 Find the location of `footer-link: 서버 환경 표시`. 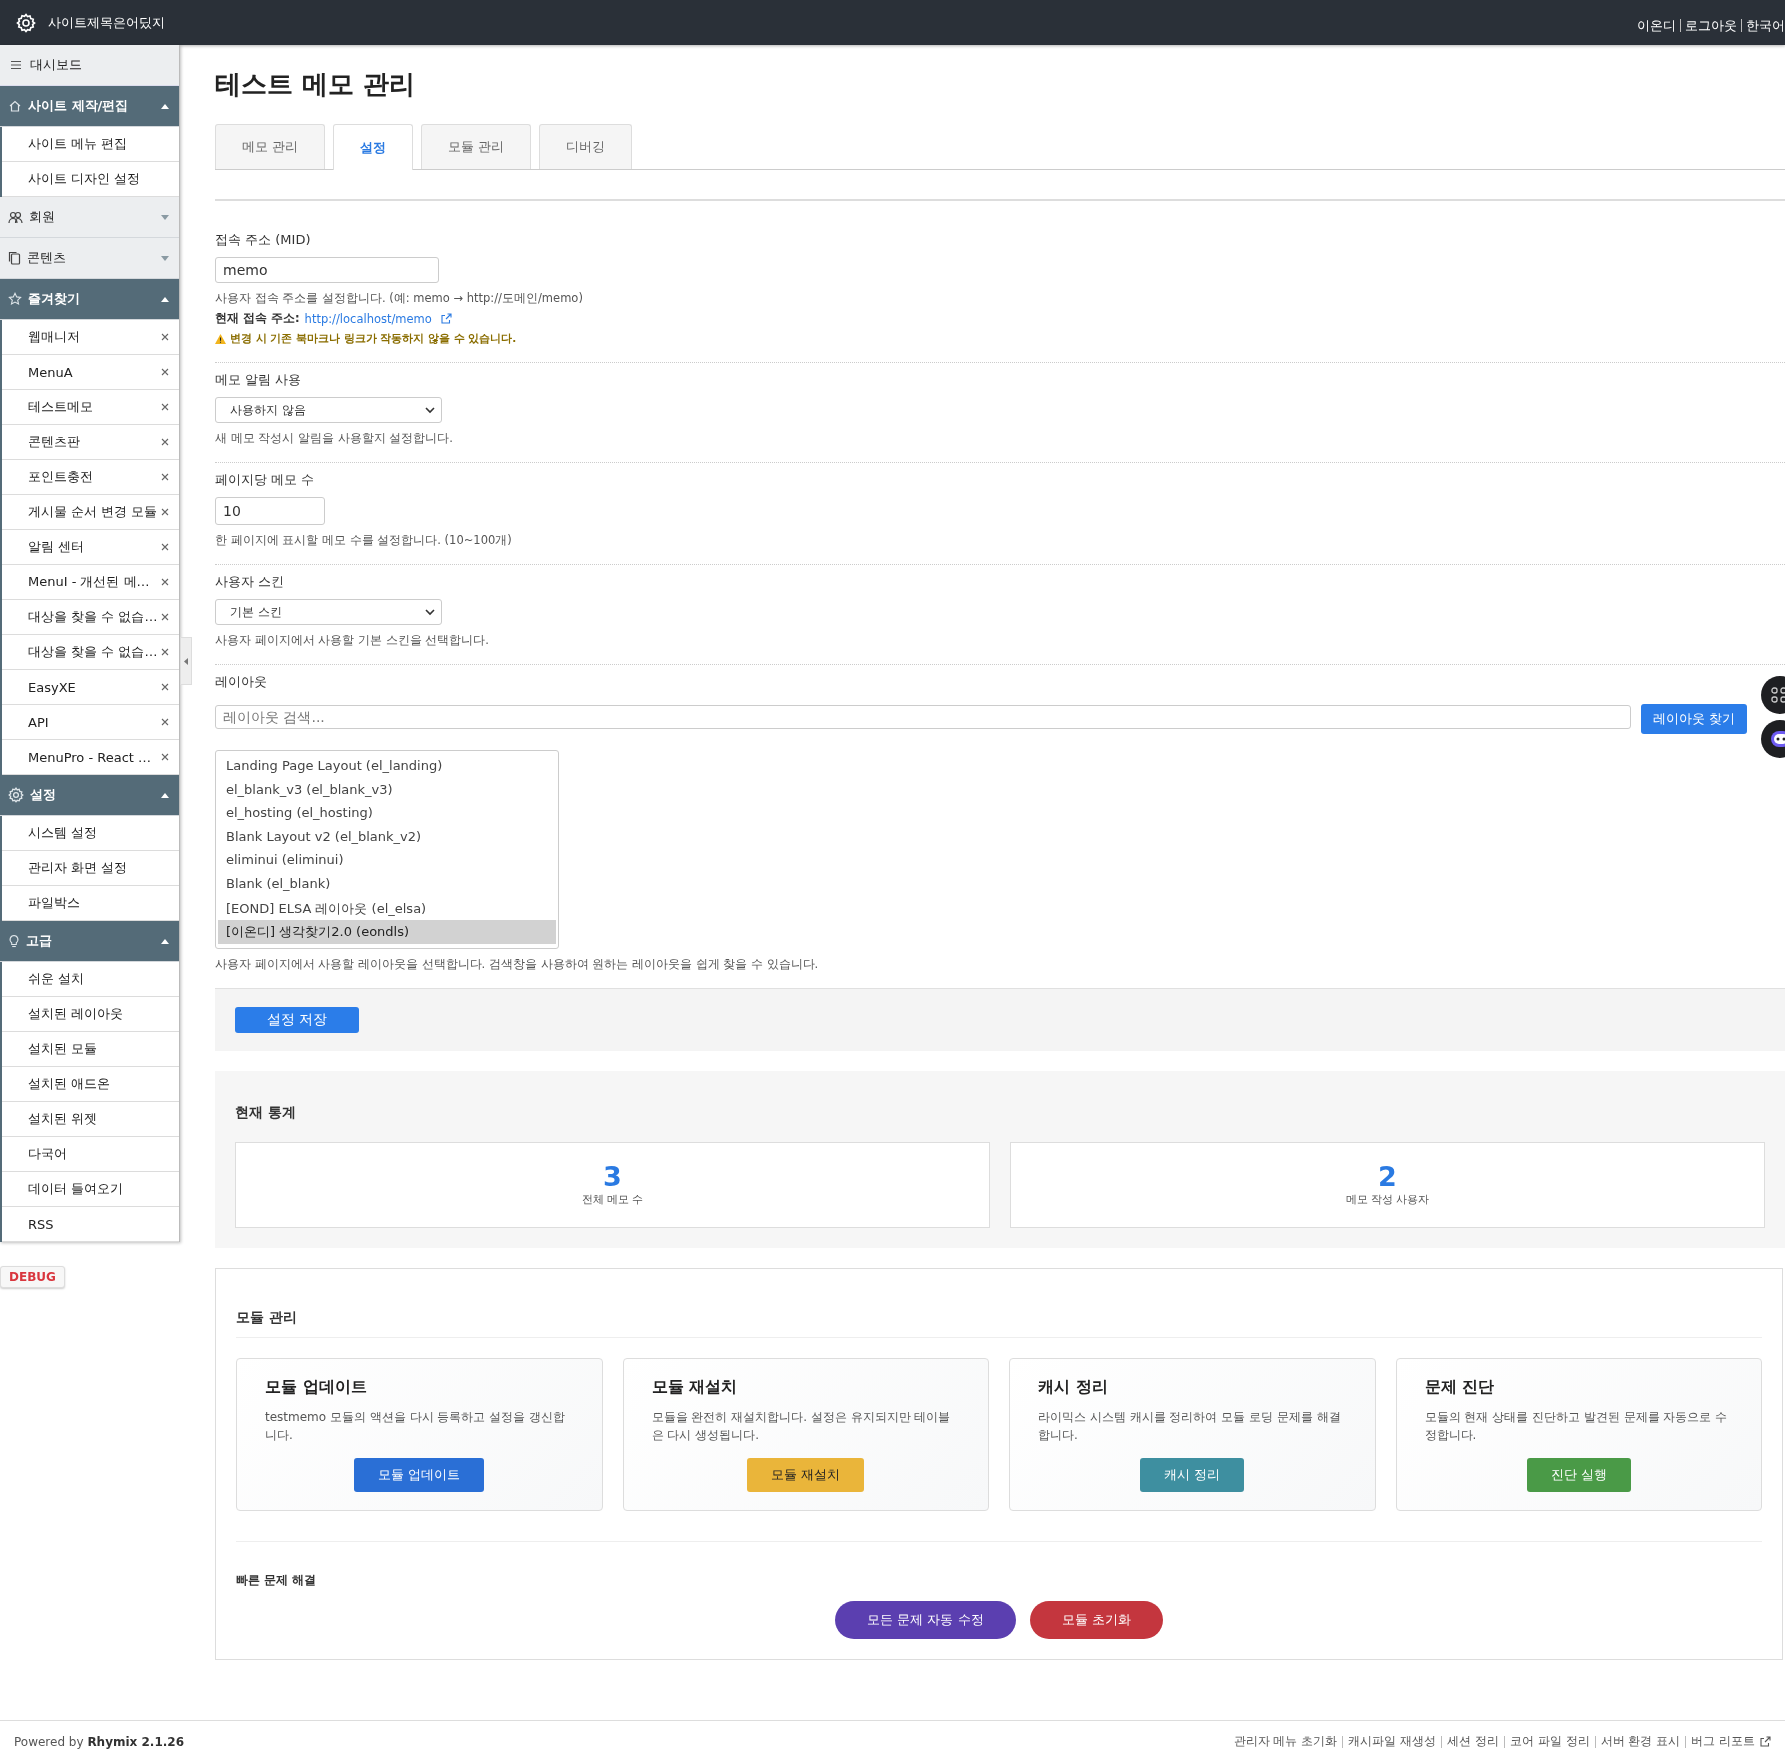

footer-link: 서버 환경 표시 is located at coordinates (1640, 1741).